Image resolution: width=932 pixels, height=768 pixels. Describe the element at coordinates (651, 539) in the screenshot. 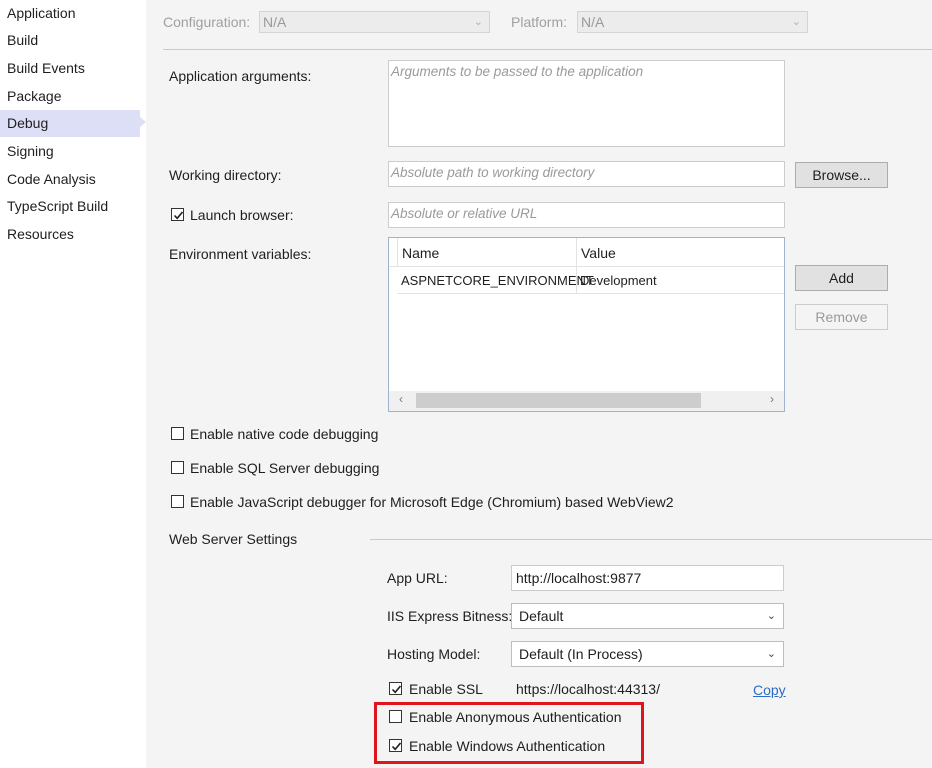

I see `section-divider` at that location.